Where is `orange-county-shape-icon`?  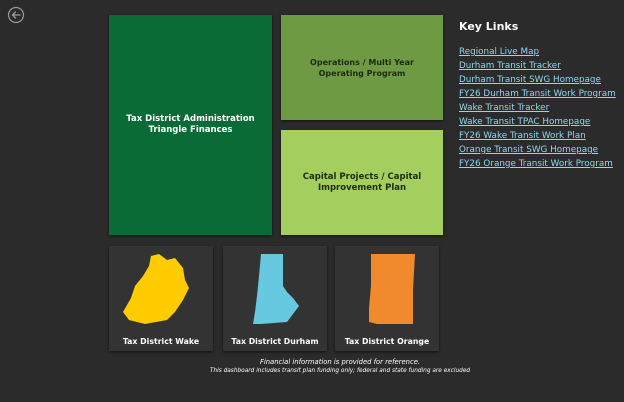 orange-county-shape-icon is located at coordinates (392, 289).